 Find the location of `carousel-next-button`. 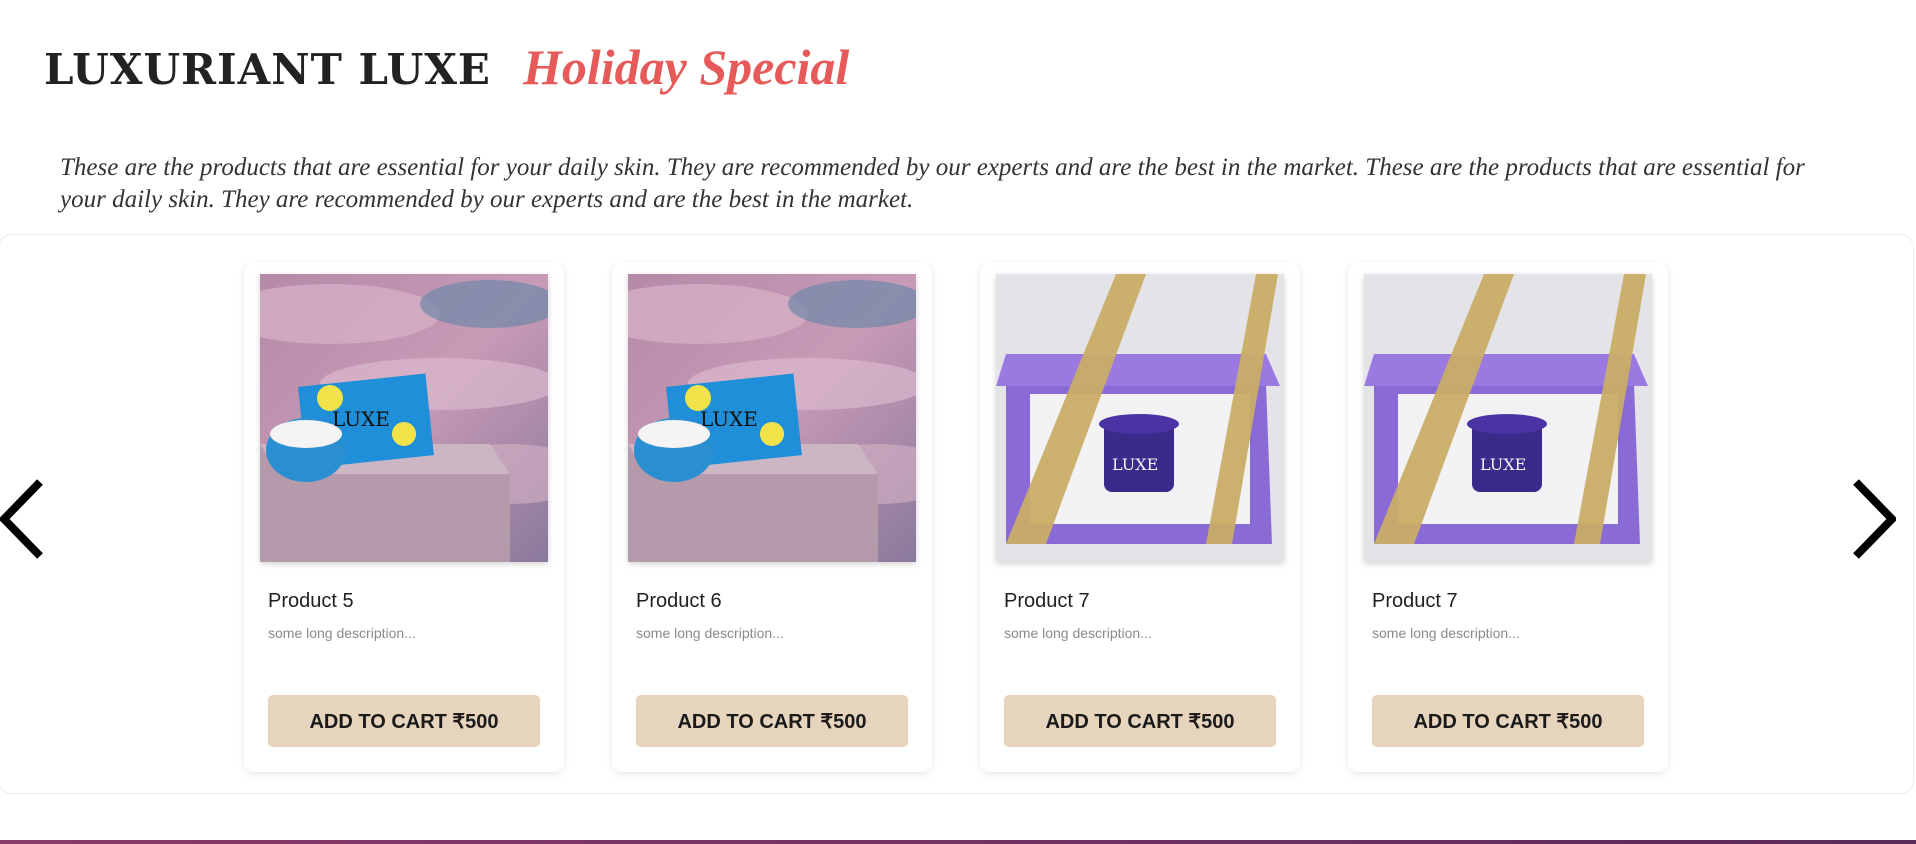

carousel-next-button is located at coordinates (1873, 519).